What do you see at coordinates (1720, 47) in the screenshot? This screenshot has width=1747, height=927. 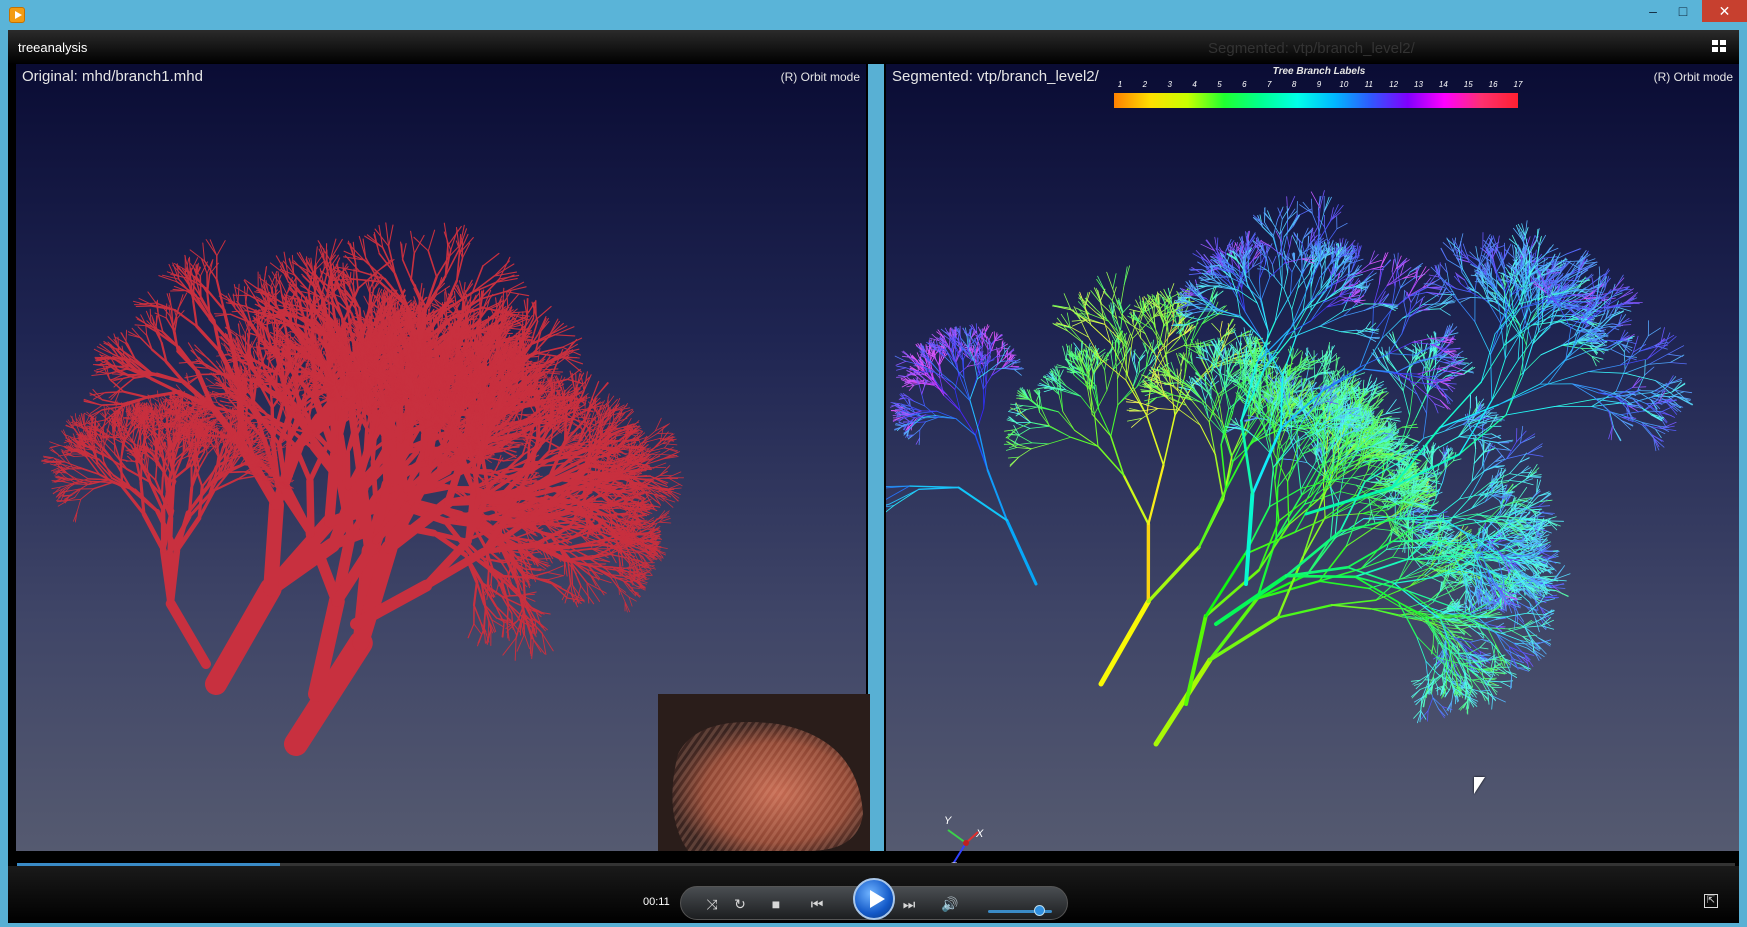 I see `grid-icon` at bounding box center [1720, 47].